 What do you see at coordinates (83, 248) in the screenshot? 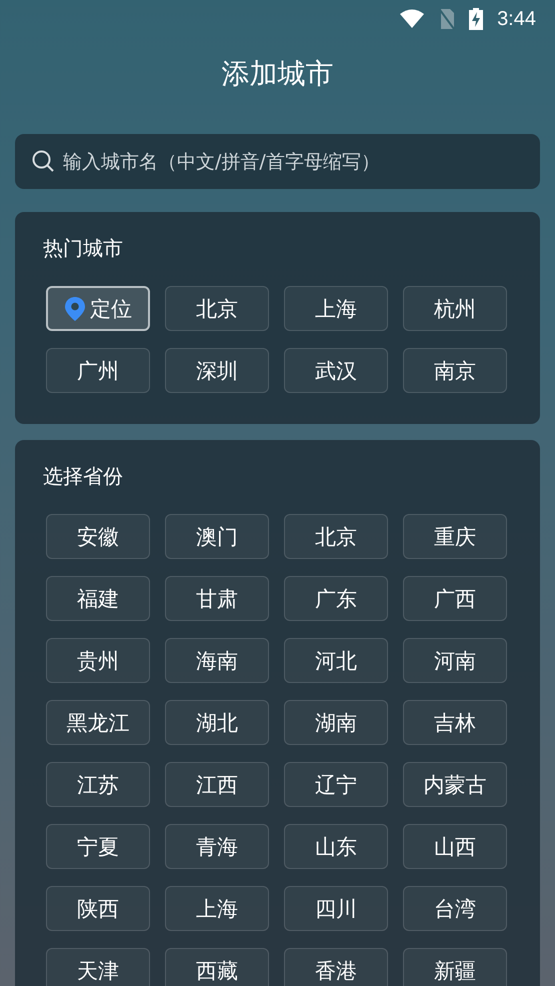
I see `section-title: 热门城市` at bounding box center [83, 248].